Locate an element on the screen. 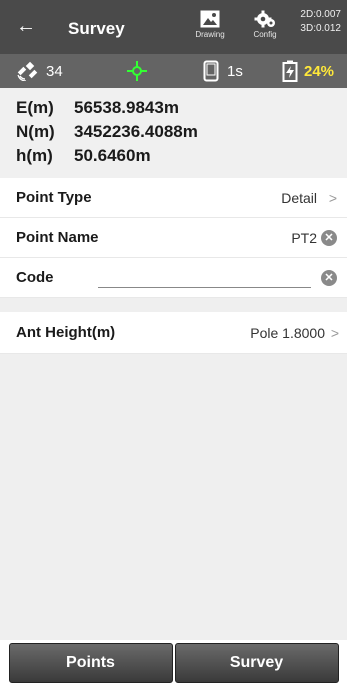 The image size is (347, 686). satellite-icon is located at coordinates (27, 71).